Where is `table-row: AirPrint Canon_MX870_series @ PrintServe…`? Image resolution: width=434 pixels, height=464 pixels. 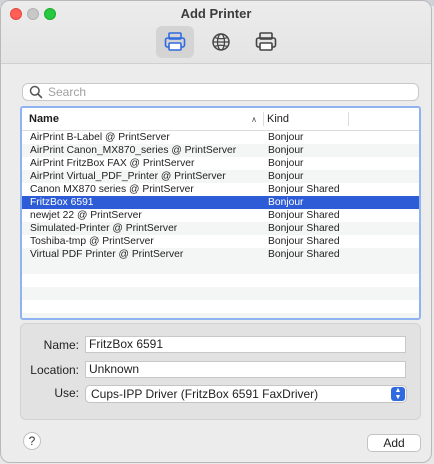
table-row: AirPrint Canon_MX870_series @ PrintServe… is located at coordinates (220, 150).